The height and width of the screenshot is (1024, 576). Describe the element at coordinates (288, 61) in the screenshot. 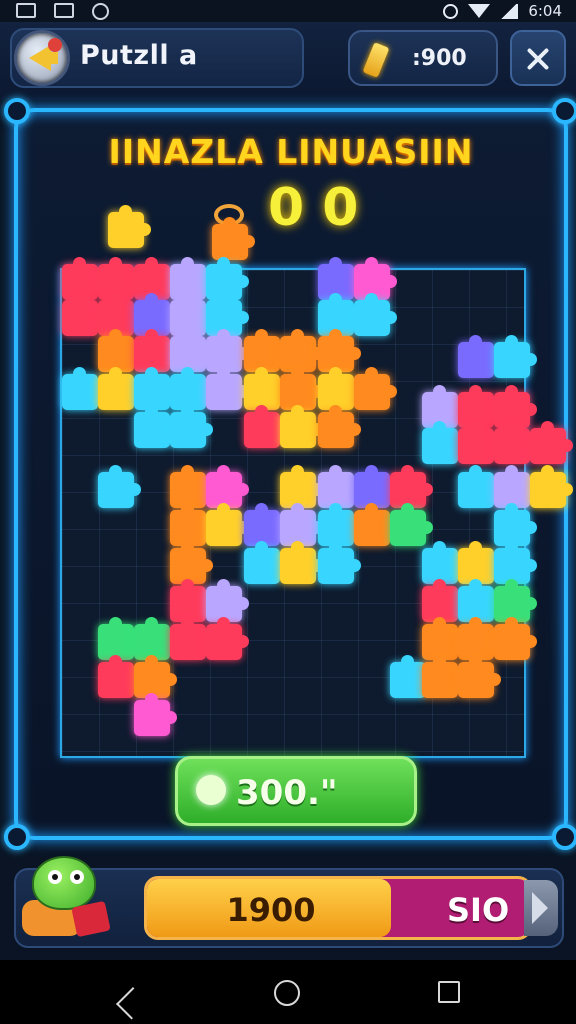

I see `game-header: Putzll a :900` at that location.